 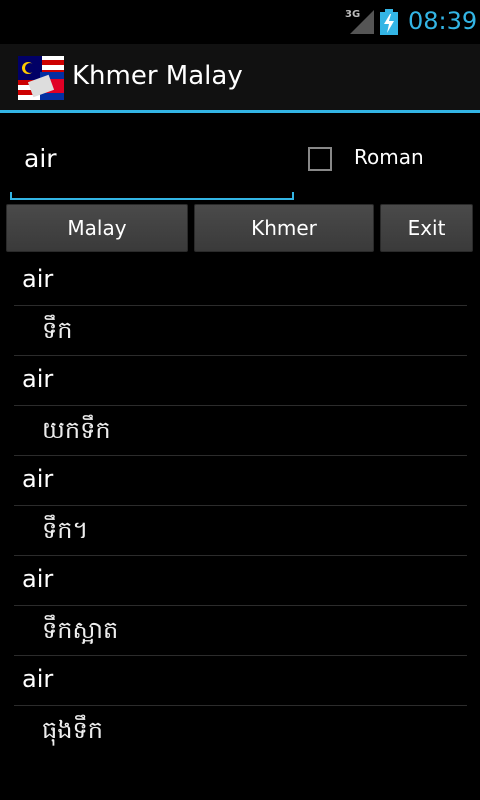 What do you see at coordinates (157, 76) in the screenshot?
I see `app-title: Khmer Malay` at bounding box center [157, 76].